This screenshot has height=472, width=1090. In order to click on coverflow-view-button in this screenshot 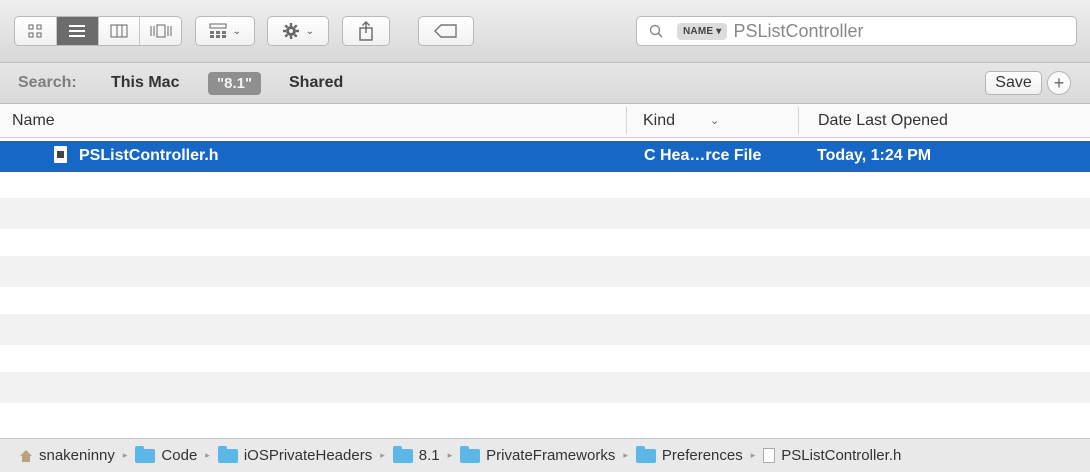, I will do `click(160, 31)`.